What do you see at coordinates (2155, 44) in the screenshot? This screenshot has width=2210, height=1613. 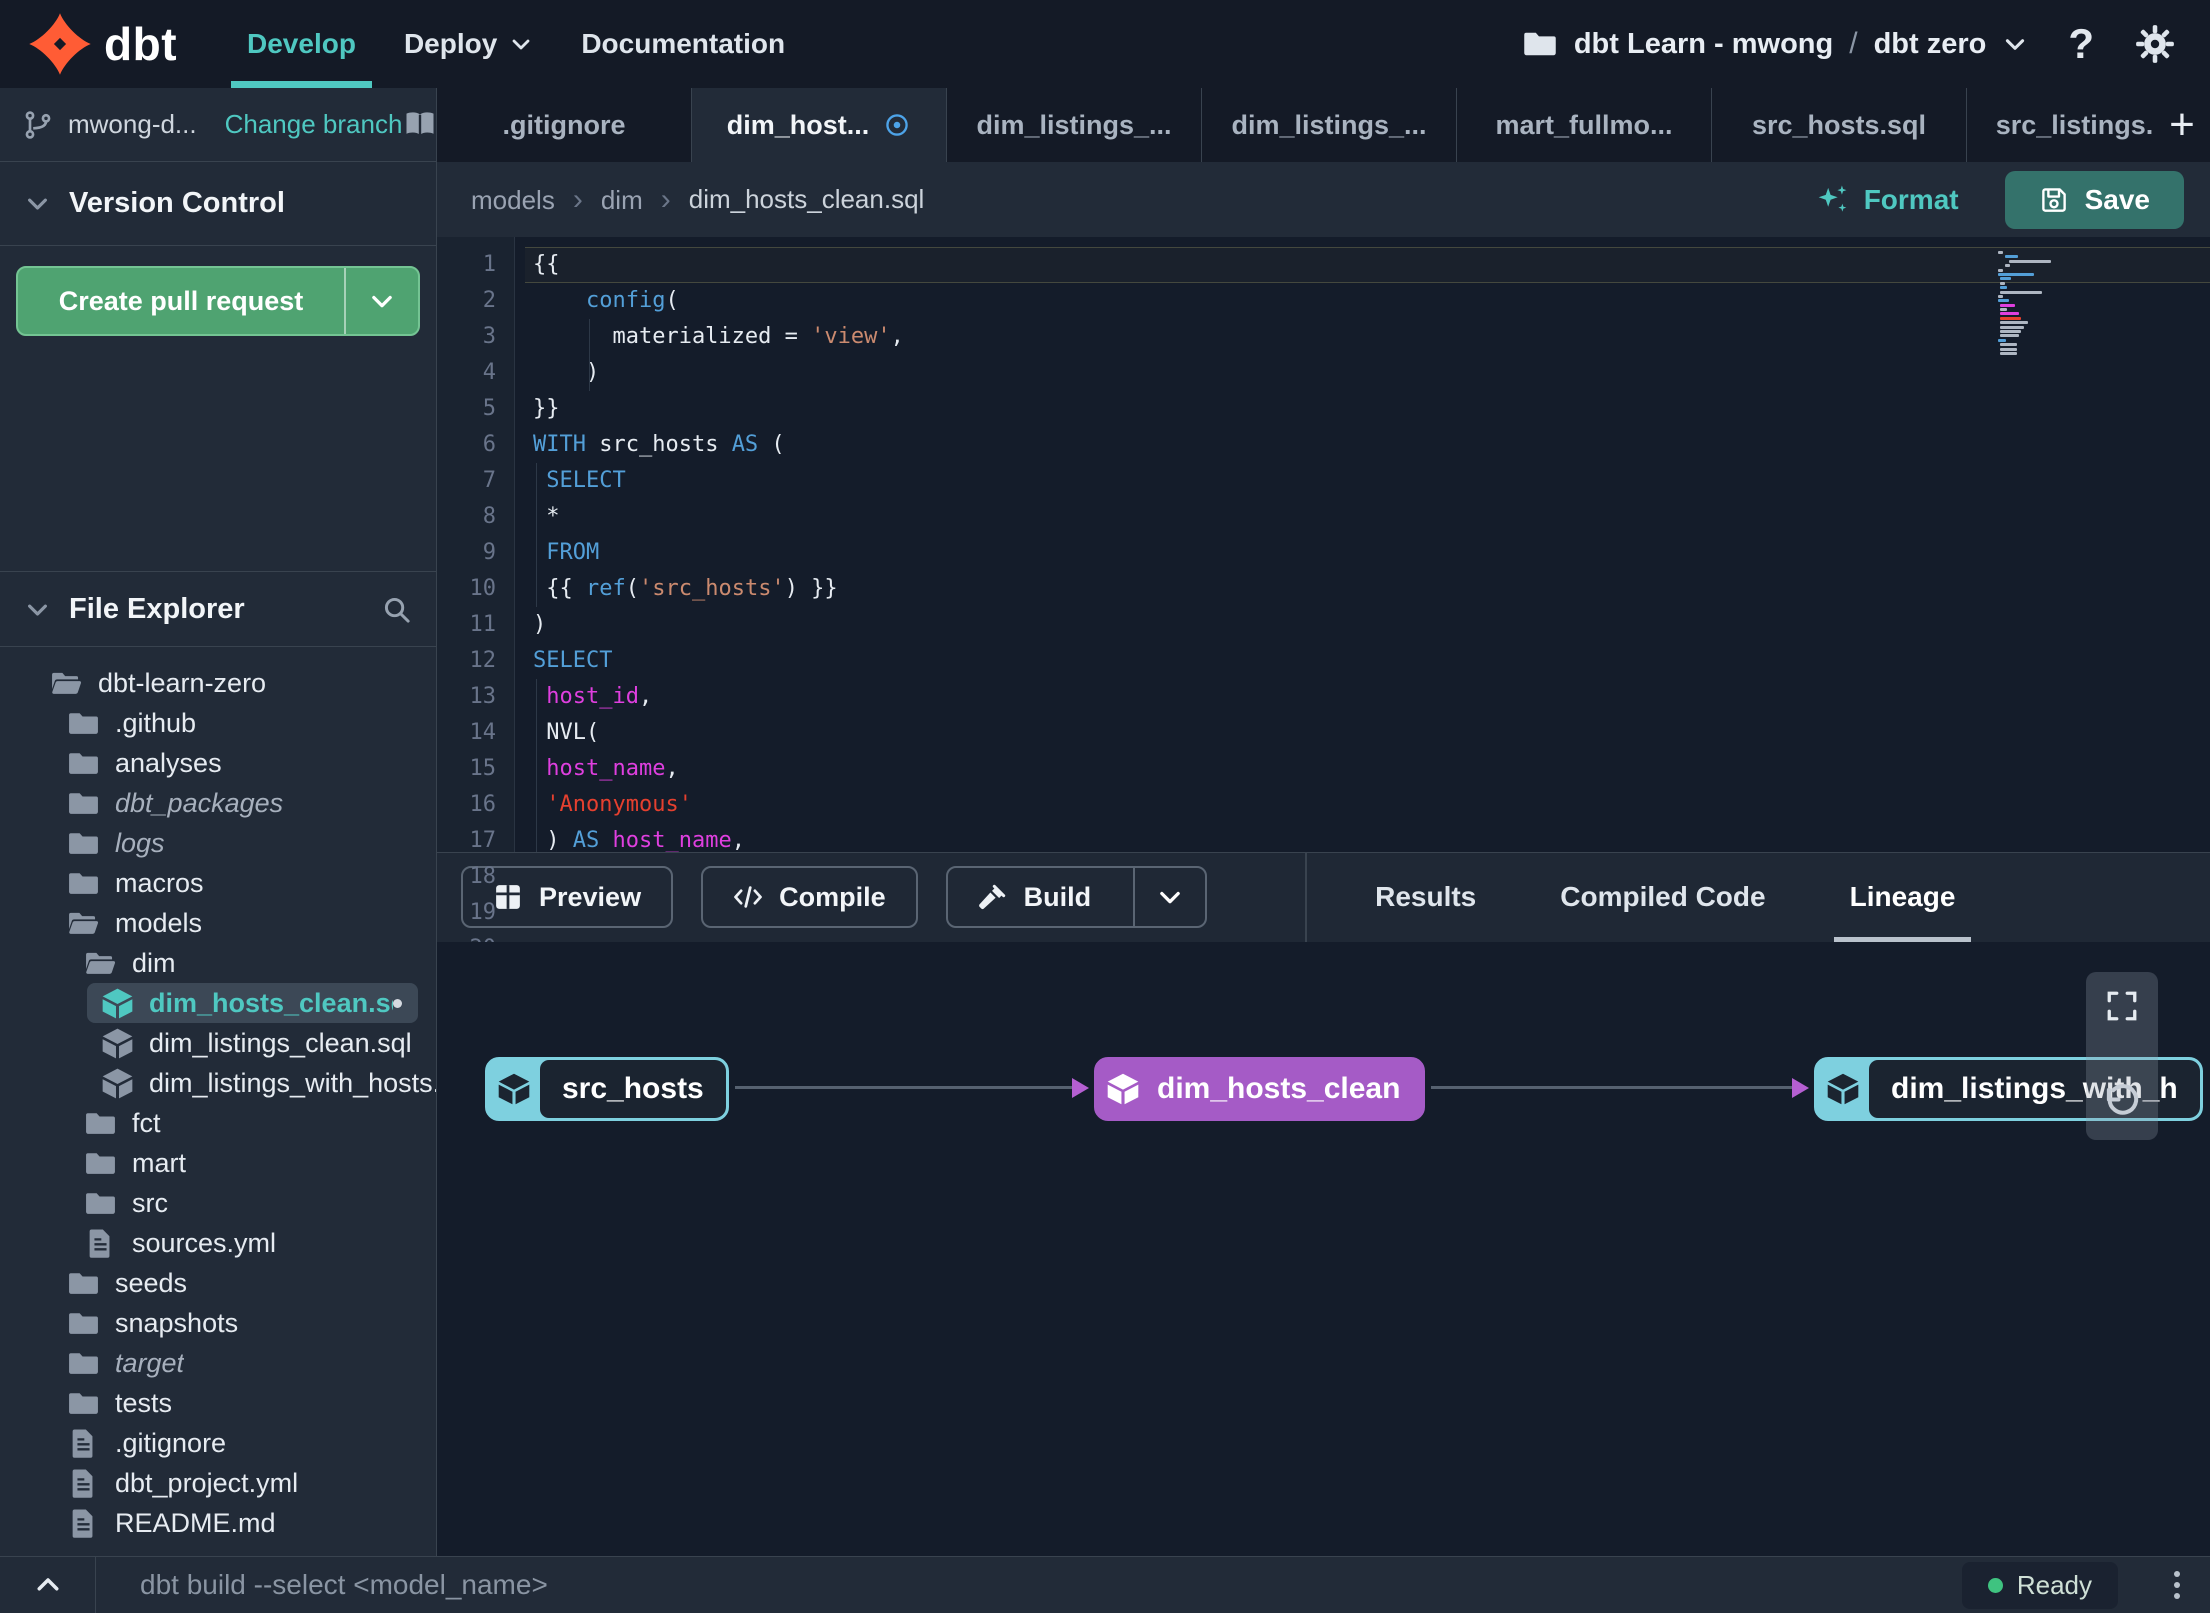 I see `settings-gear-icon` at bounding box center [2155, 44].